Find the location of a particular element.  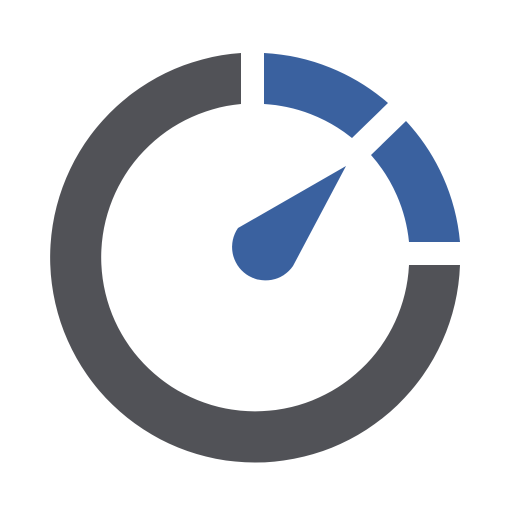

gauge-ring-blue-segment-right is located at coordinates (415, 181).